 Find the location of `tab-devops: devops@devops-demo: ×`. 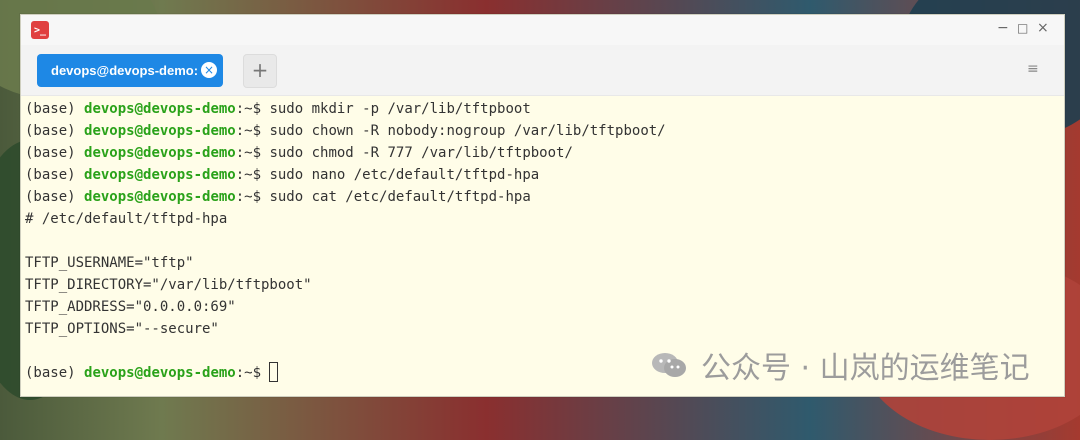

tab-devops: devops@devops-demo: × is located at coordinates (130, 70).